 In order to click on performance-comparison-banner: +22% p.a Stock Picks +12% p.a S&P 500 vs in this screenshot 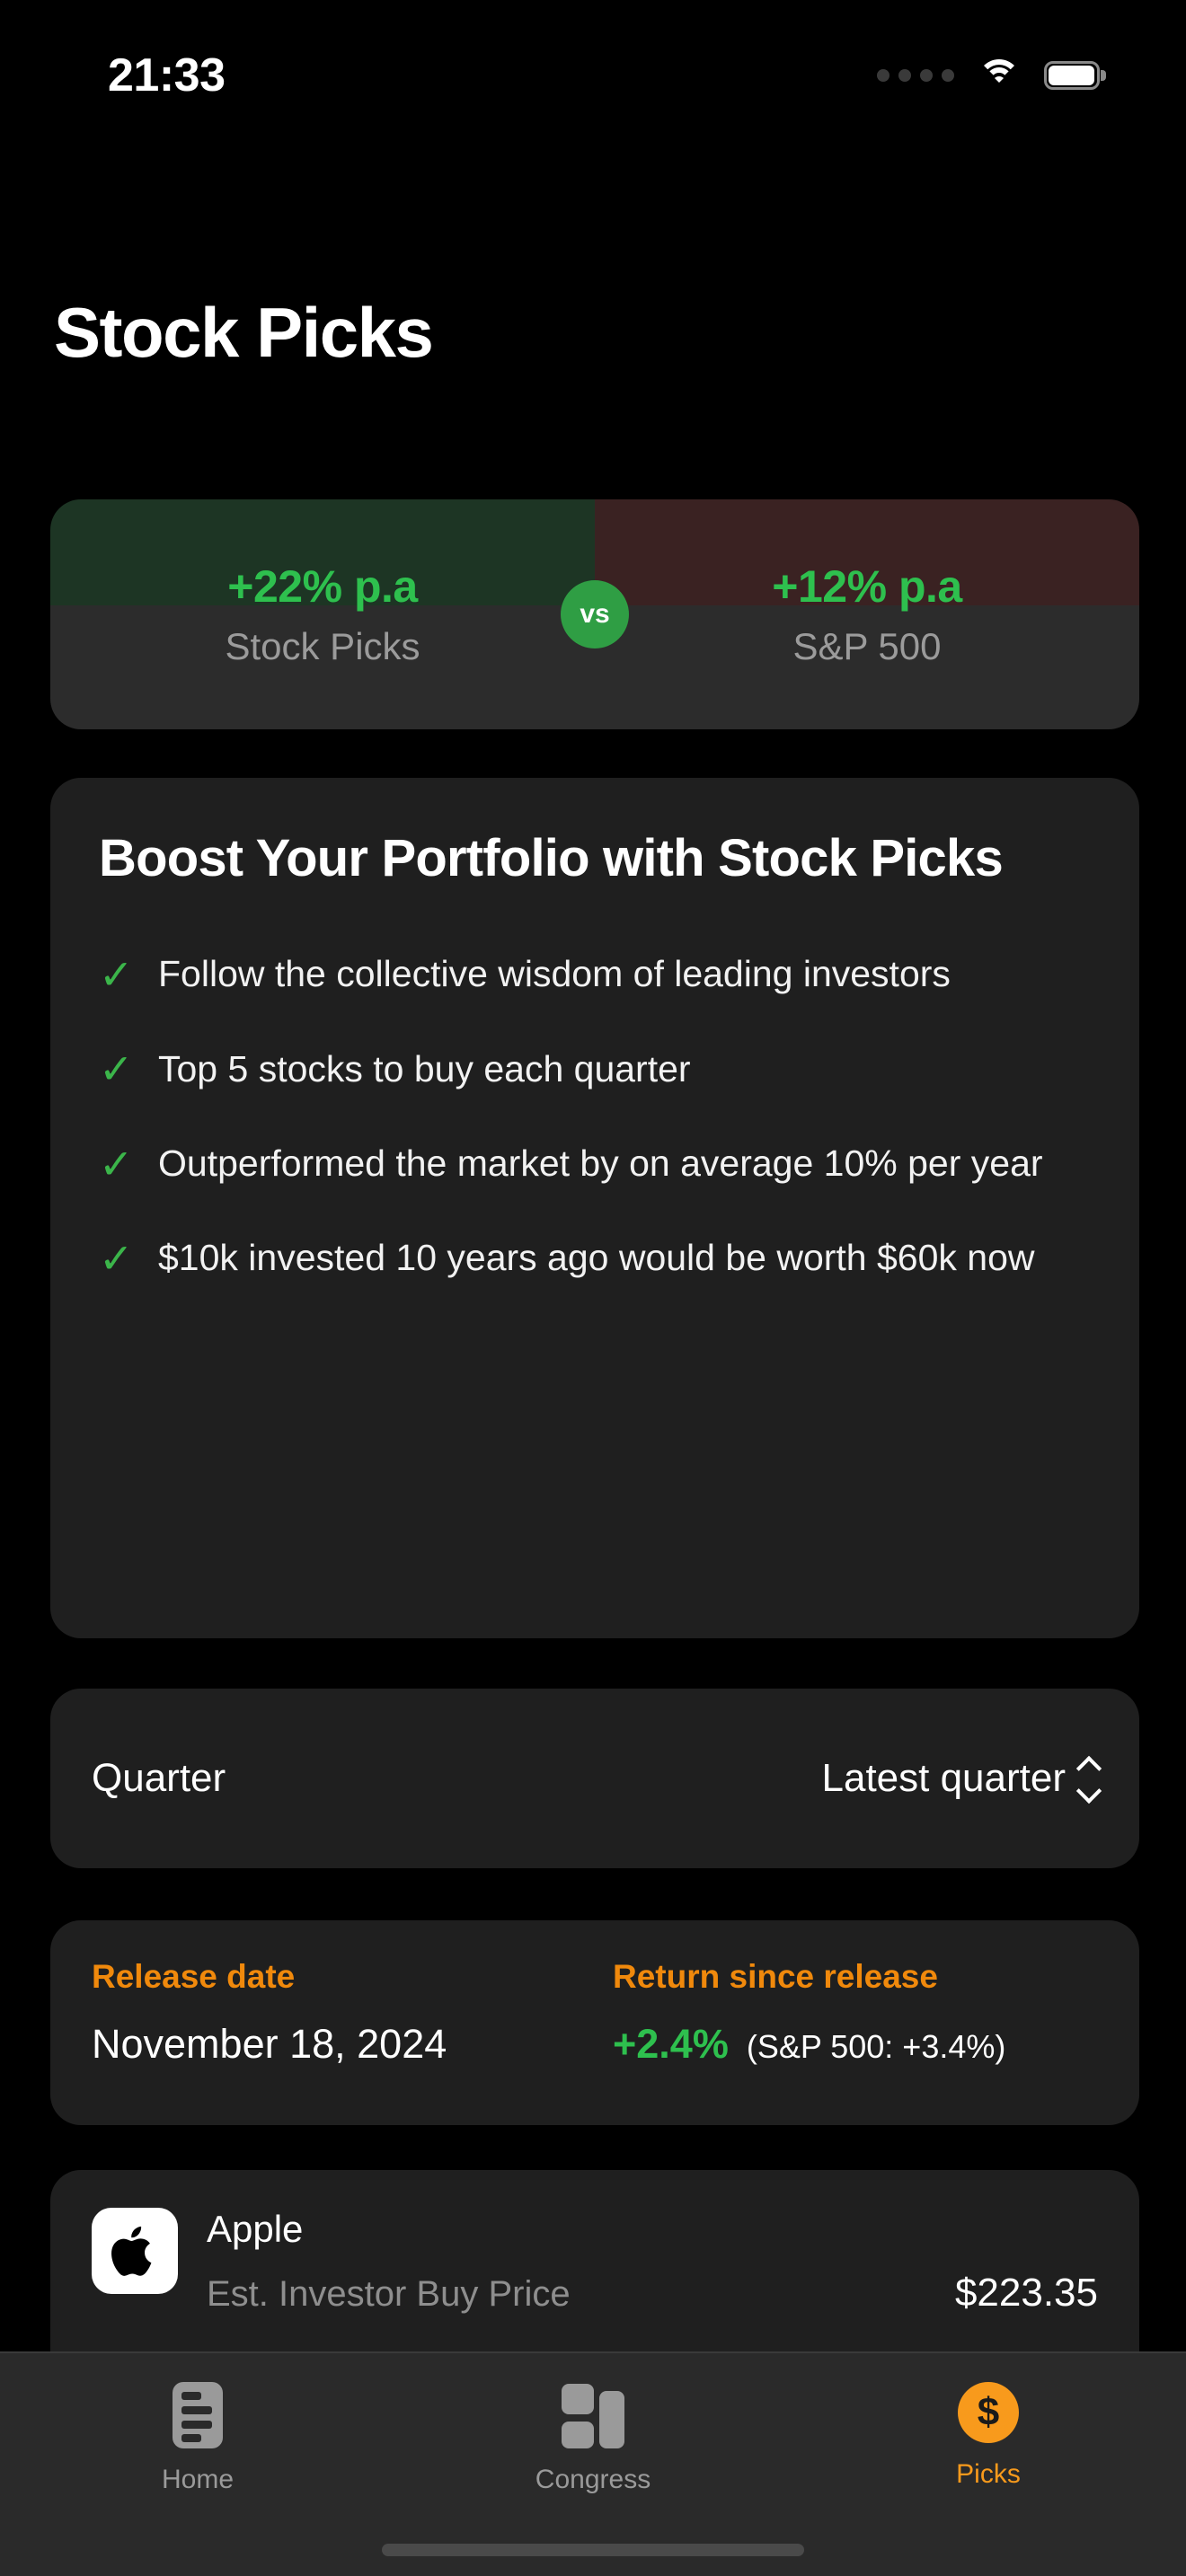, I will do `click(594, 614)`.